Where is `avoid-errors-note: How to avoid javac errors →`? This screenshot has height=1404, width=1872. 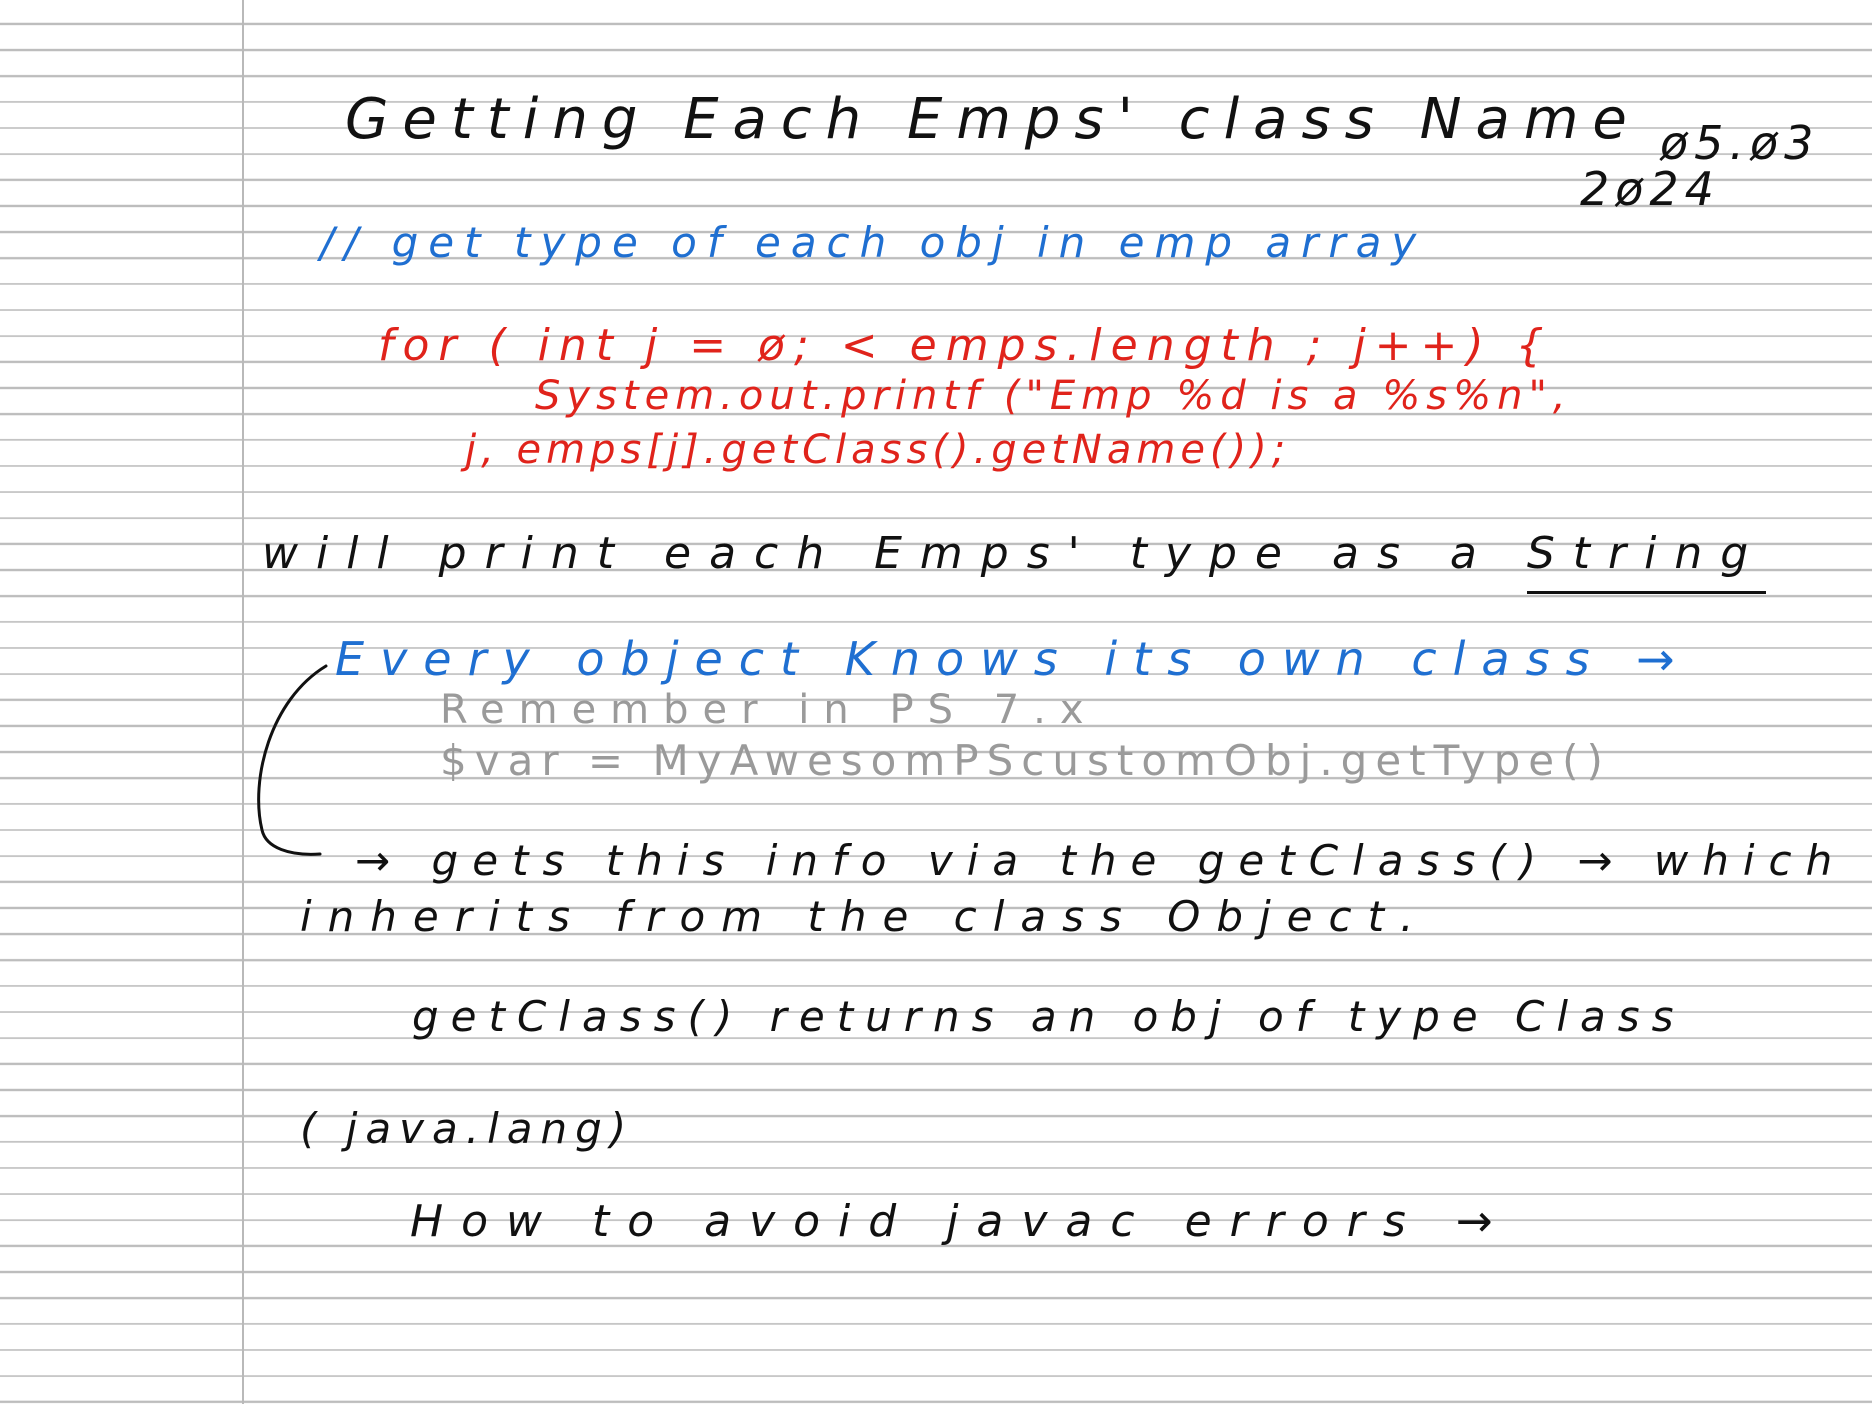
avoid-errors-note: How to avoid javac errors → is located at coordinates (960, 1221).